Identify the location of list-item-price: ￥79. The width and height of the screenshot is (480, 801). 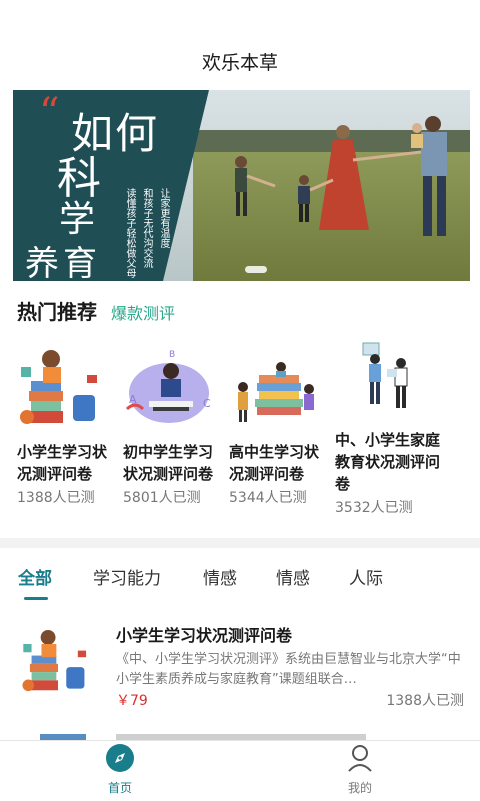
(132, 701).